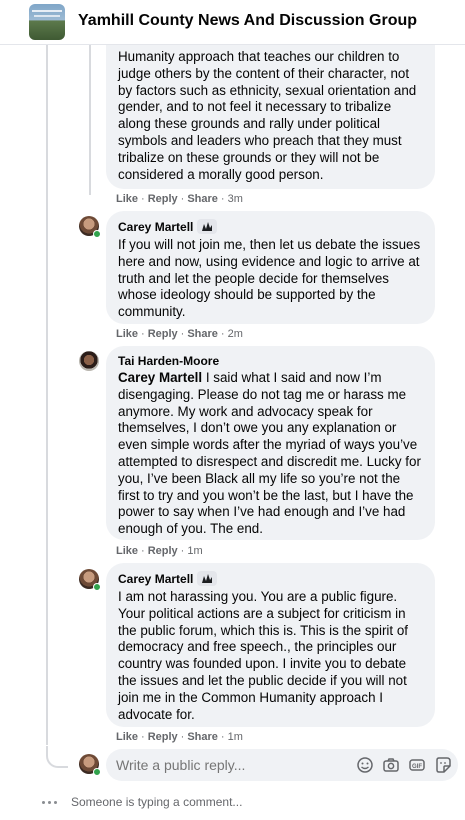 Image resolution: width=465 pixels, height=820 pixels. I want to click on timestamp: 3m, so click(235, 199).